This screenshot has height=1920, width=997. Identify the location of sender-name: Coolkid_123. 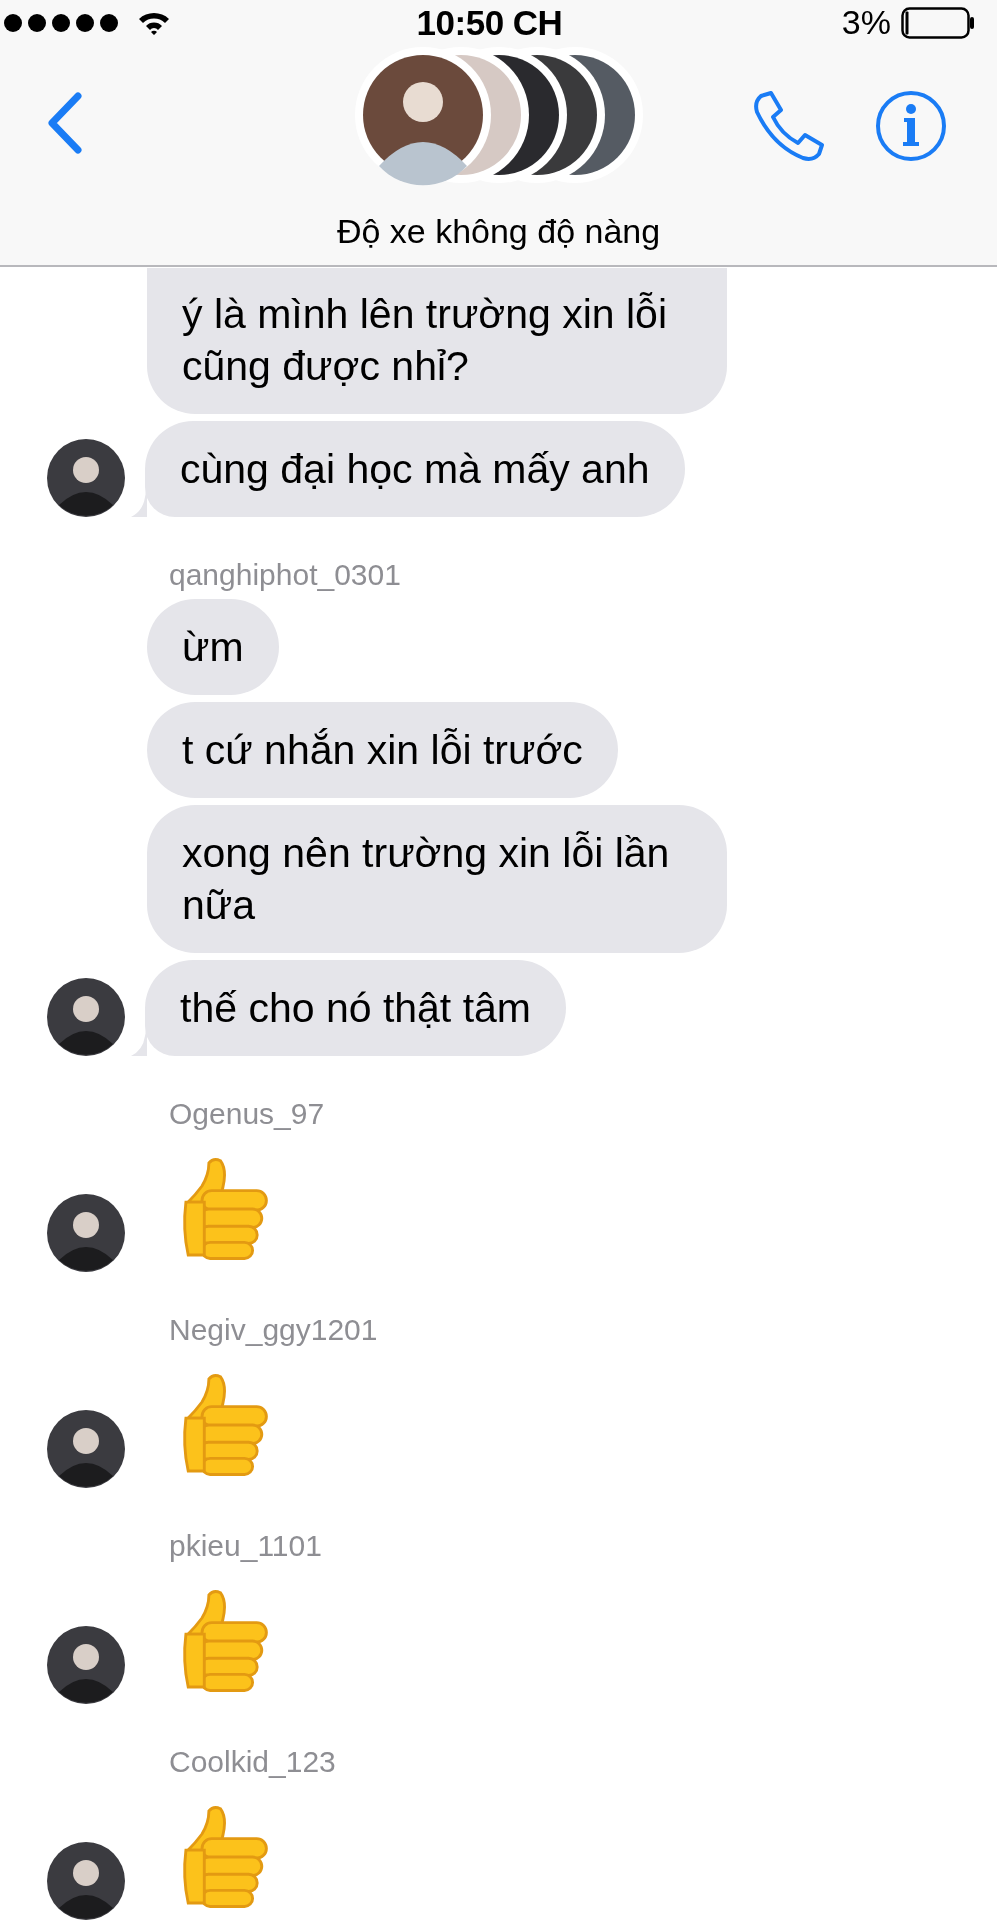
(252, 1762).